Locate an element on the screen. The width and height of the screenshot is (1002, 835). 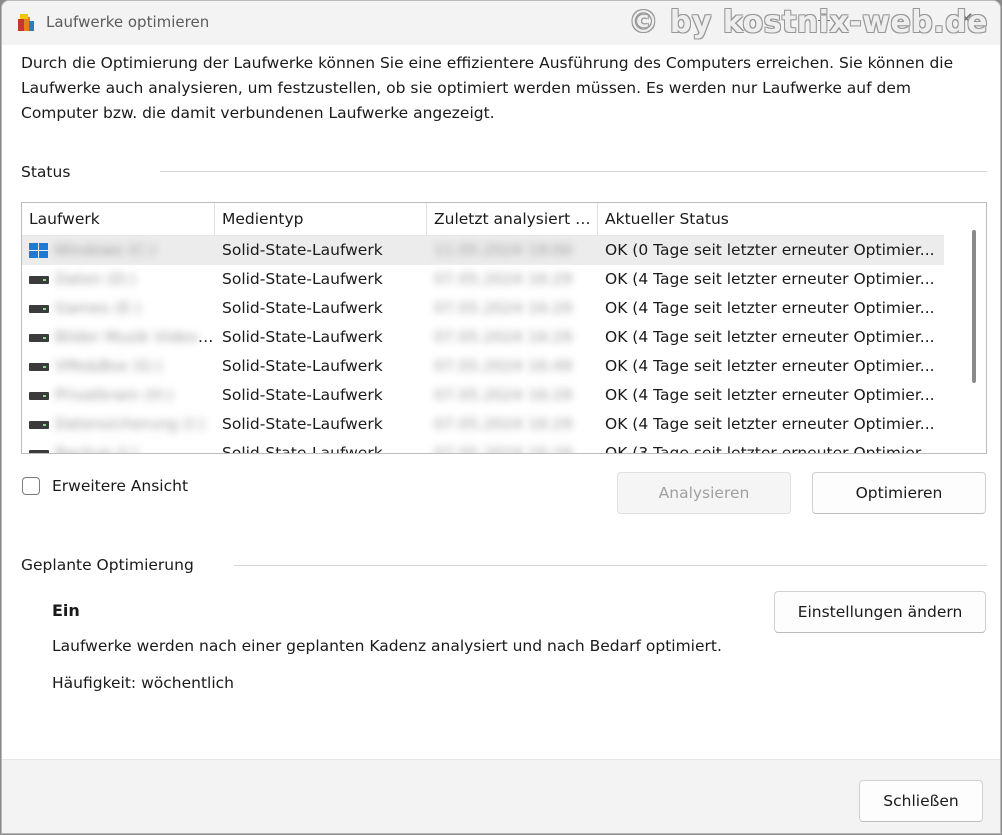
drive-name: VMs&Box (G:) is located at coordinates (109, 366).